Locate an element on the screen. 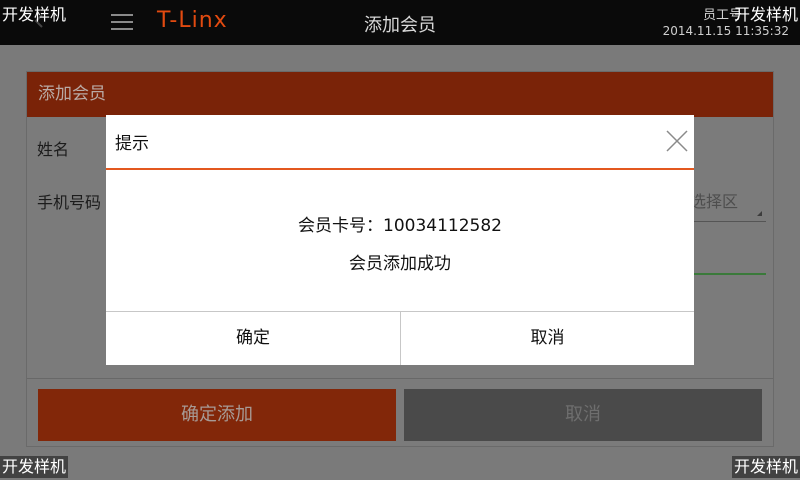  region-select: 选择区 is located at coordinates (728, 205).